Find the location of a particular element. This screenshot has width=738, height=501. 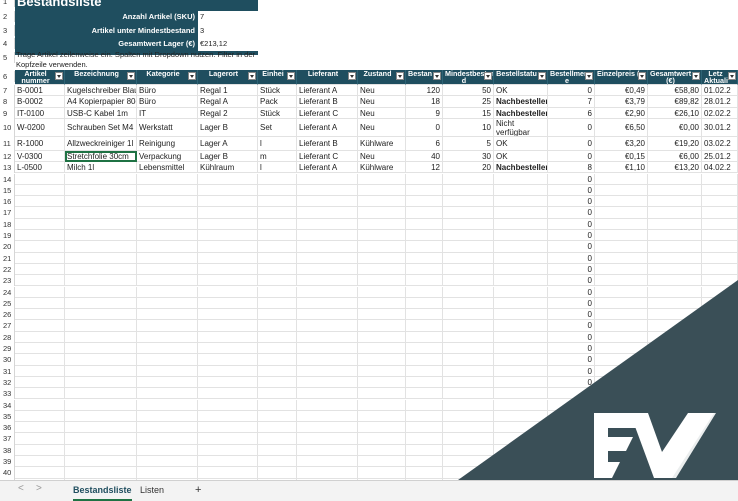

row-number: 5 is located at coordinates (7, 57).